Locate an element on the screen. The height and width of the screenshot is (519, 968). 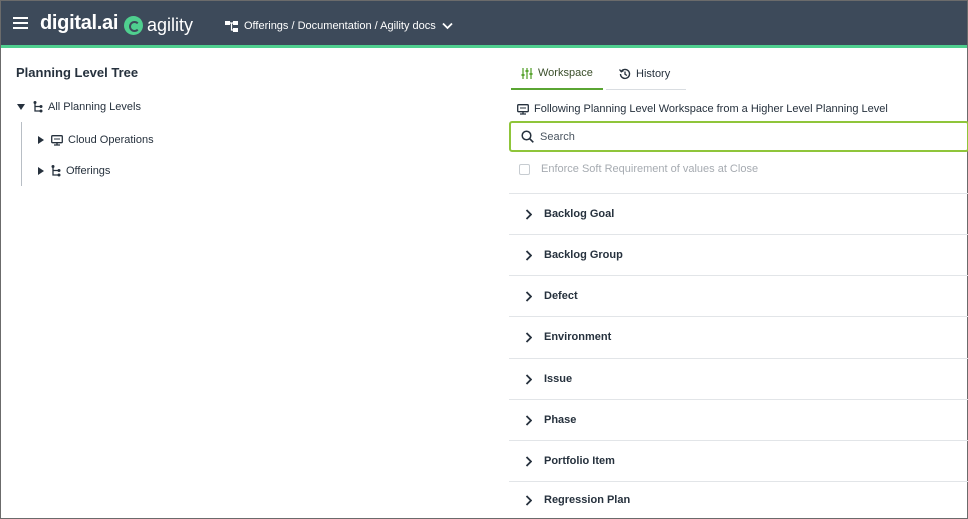
section-label: Environment is located at coordinates (578, 337).